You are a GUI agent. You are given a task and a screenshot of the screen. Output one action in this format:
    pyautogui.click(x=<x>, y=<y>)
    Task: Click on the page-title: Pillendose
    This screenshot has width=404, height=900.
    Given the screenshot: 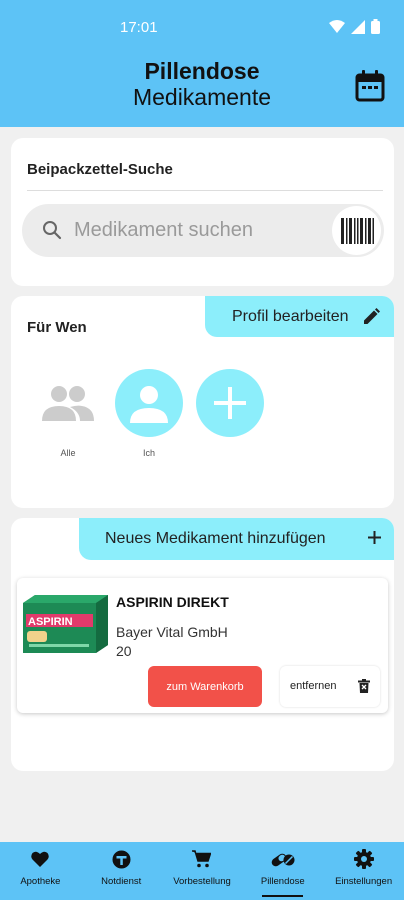 What is the action you would take?
    pyautogui.click(x=202, y=71)
    